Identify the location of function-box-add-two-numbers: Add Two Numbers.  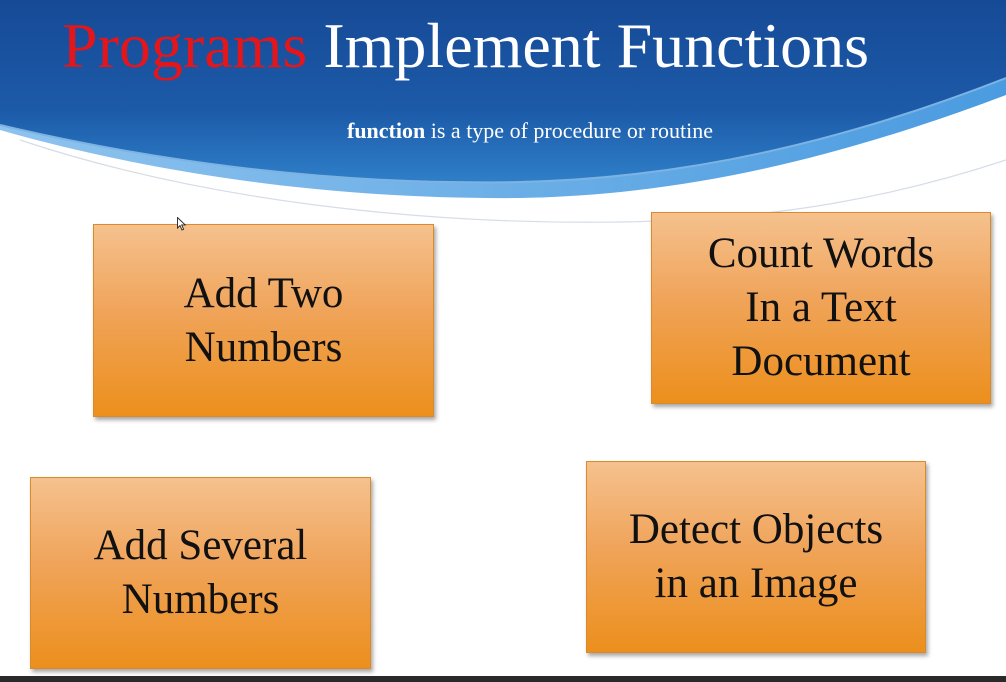
(263, 320).